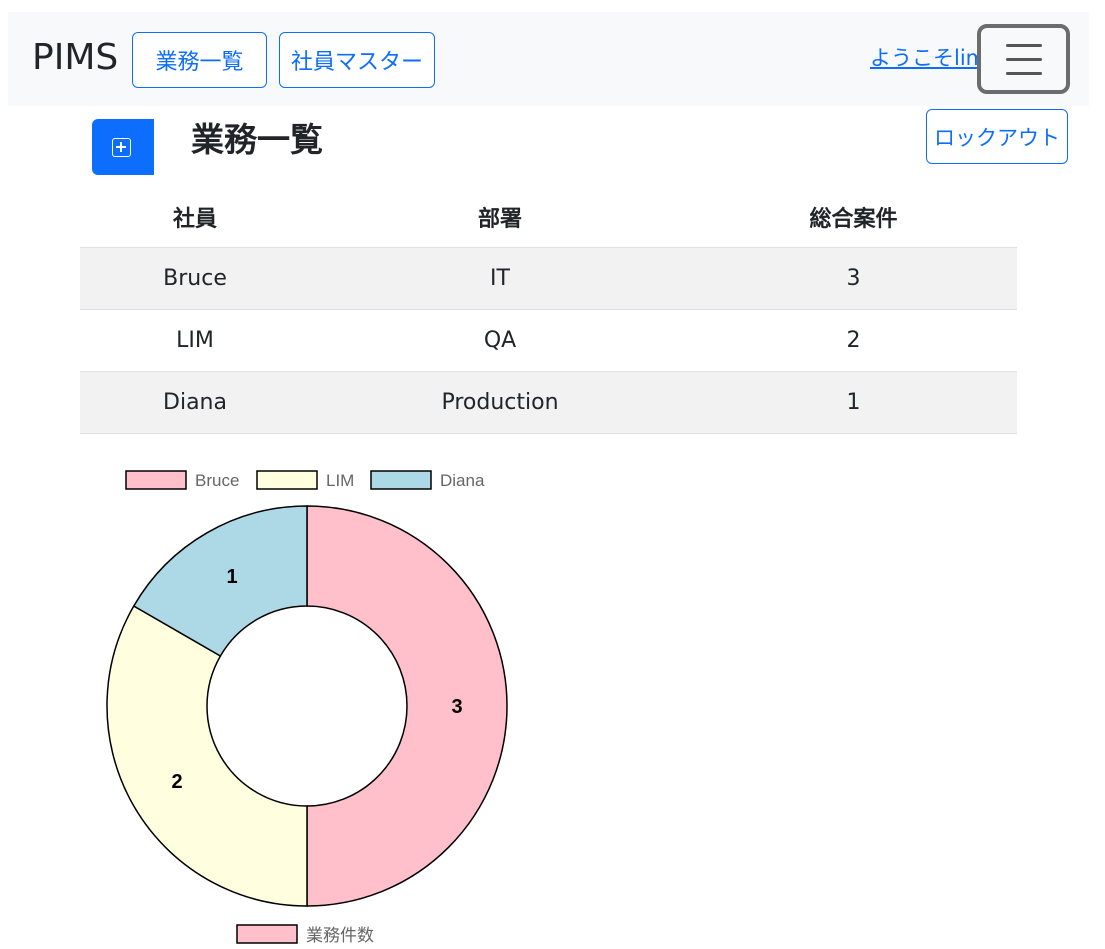  What do you see at coordinates (548, 279) in the screenshot?
I see `table-row: Bruce IT 3` at bounding box center [548, 279].